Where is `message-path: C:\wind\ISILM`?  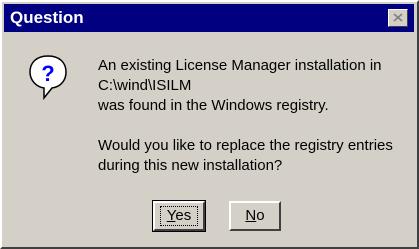 message-path: C:\wind\ISILM is located at coordinates (145, 85).